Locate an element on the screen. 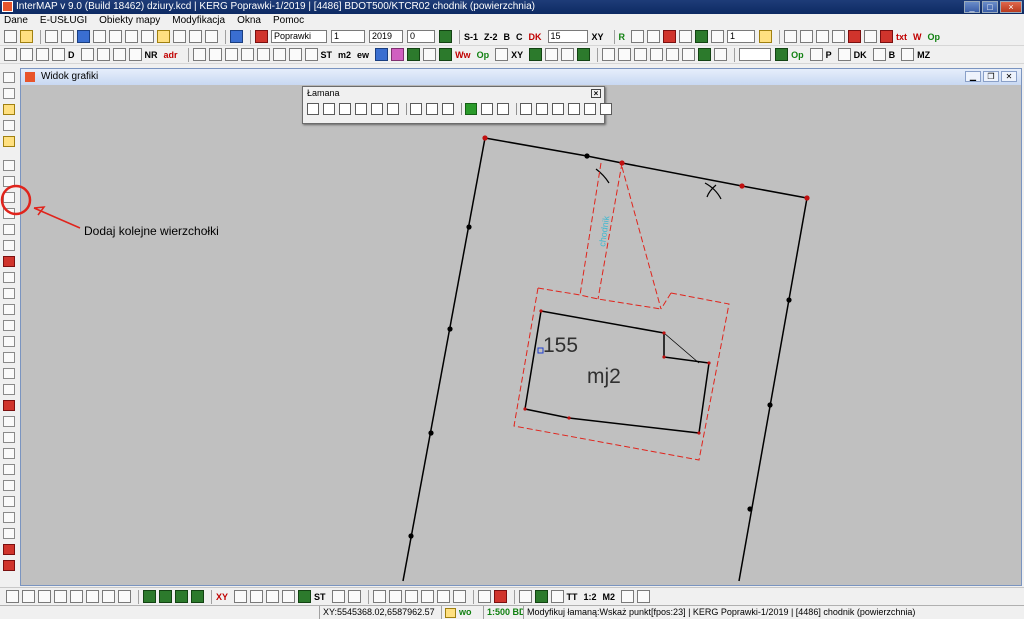 This screenshot has width=1024, height=619. arrow-down-icon is located at coordinates (445, 36).